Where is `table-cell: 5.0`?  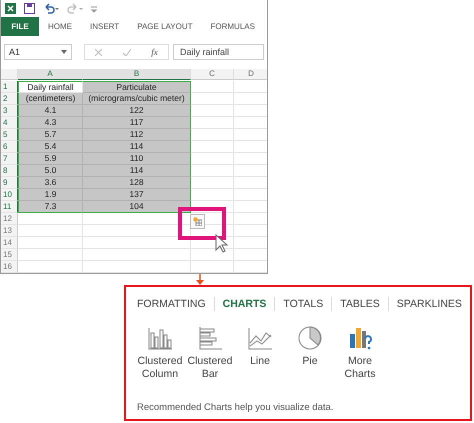 table-cell: 5.0 is located at coordinates (50, 170).